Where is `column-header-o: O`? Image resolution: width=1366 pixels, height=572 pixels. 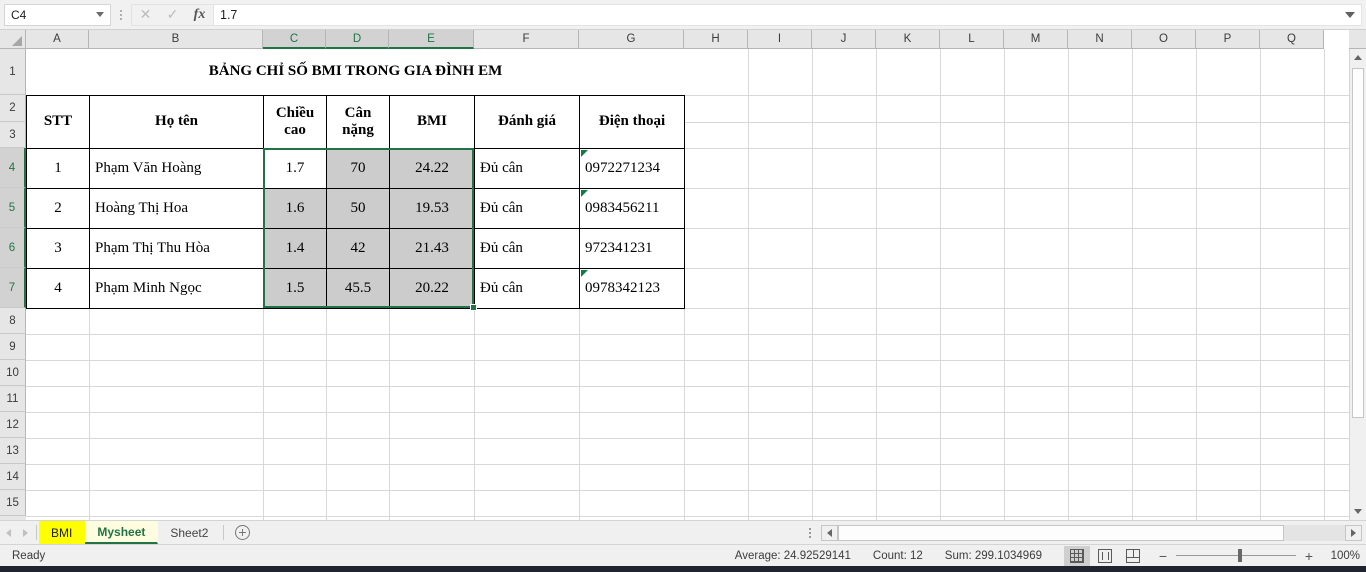 column-header-o: O is located at coordinates (1164, 39).